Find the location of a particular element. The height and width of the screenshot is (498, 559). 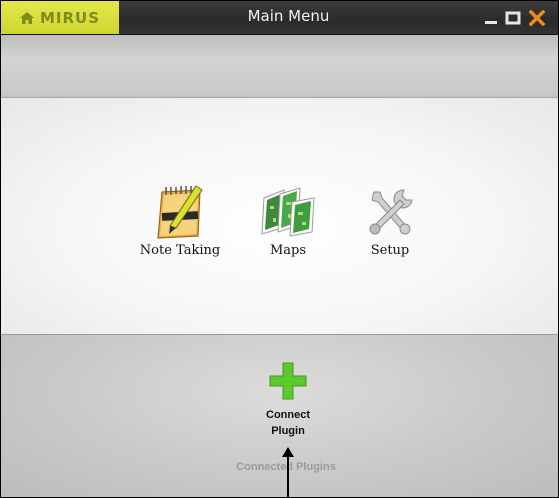

connect-plugin-button: Connect Plugin is located at coordinates (288, 400).